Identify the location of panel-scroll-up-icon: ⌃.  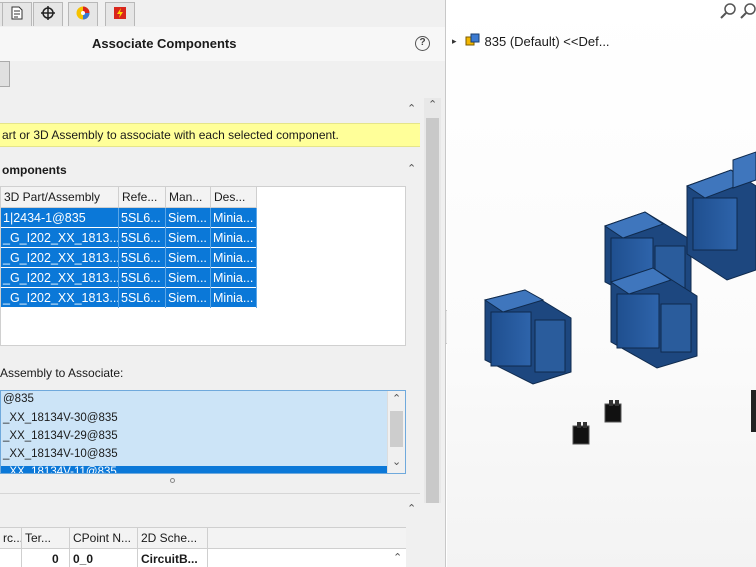
(432, 104).